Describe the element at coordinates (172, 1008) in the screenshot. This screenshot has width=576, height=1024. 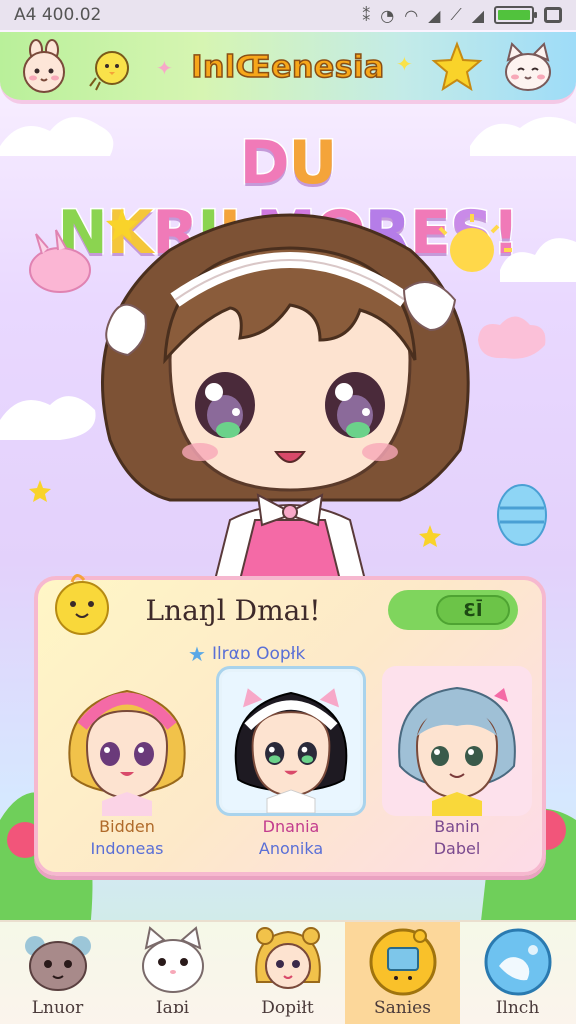
I see `nav-tab-2-label: Iaɒi` at that location.